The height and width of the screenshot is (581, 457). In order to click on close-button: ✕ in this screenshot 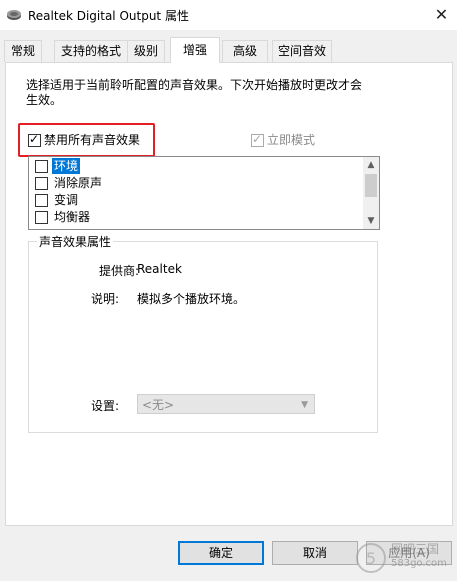, I will do `click(441, 15)`.